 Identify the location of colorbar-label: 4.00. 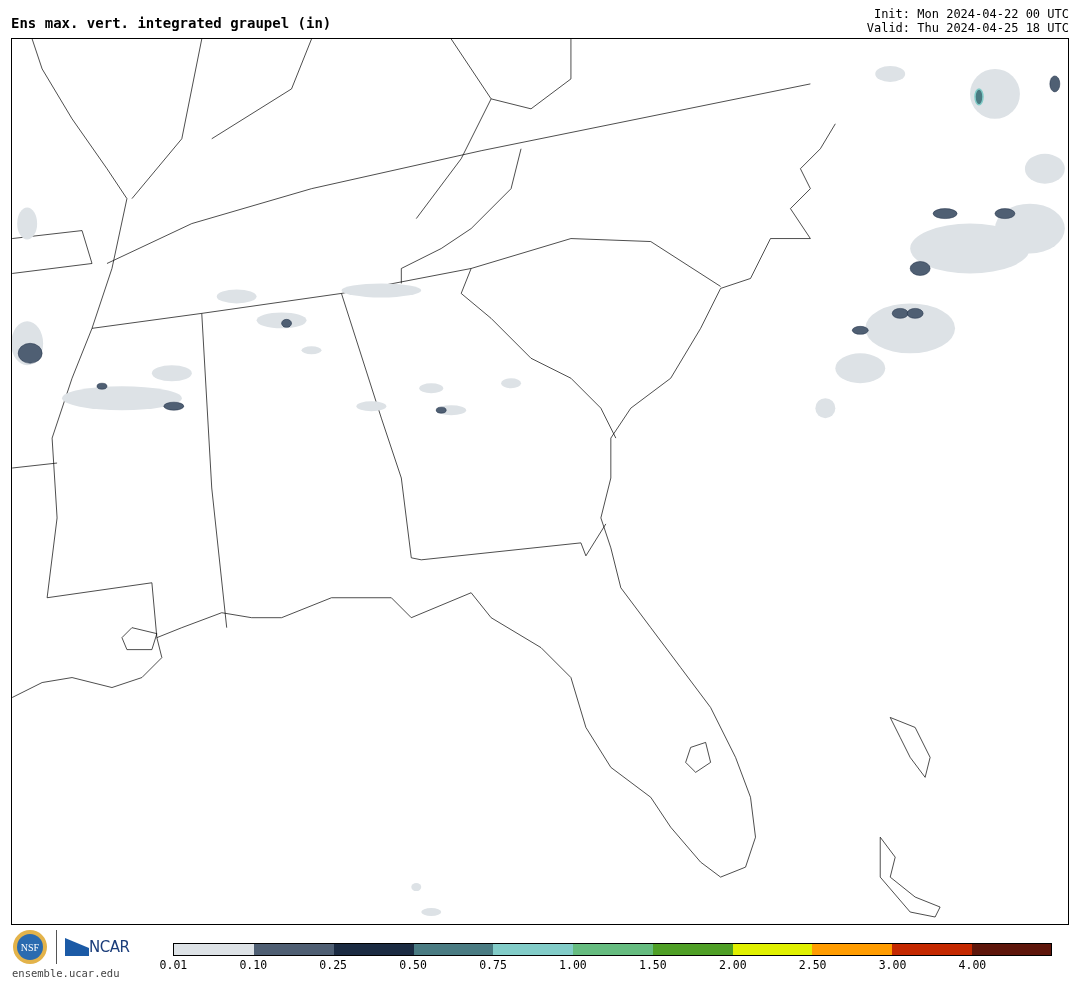
(972, 965).